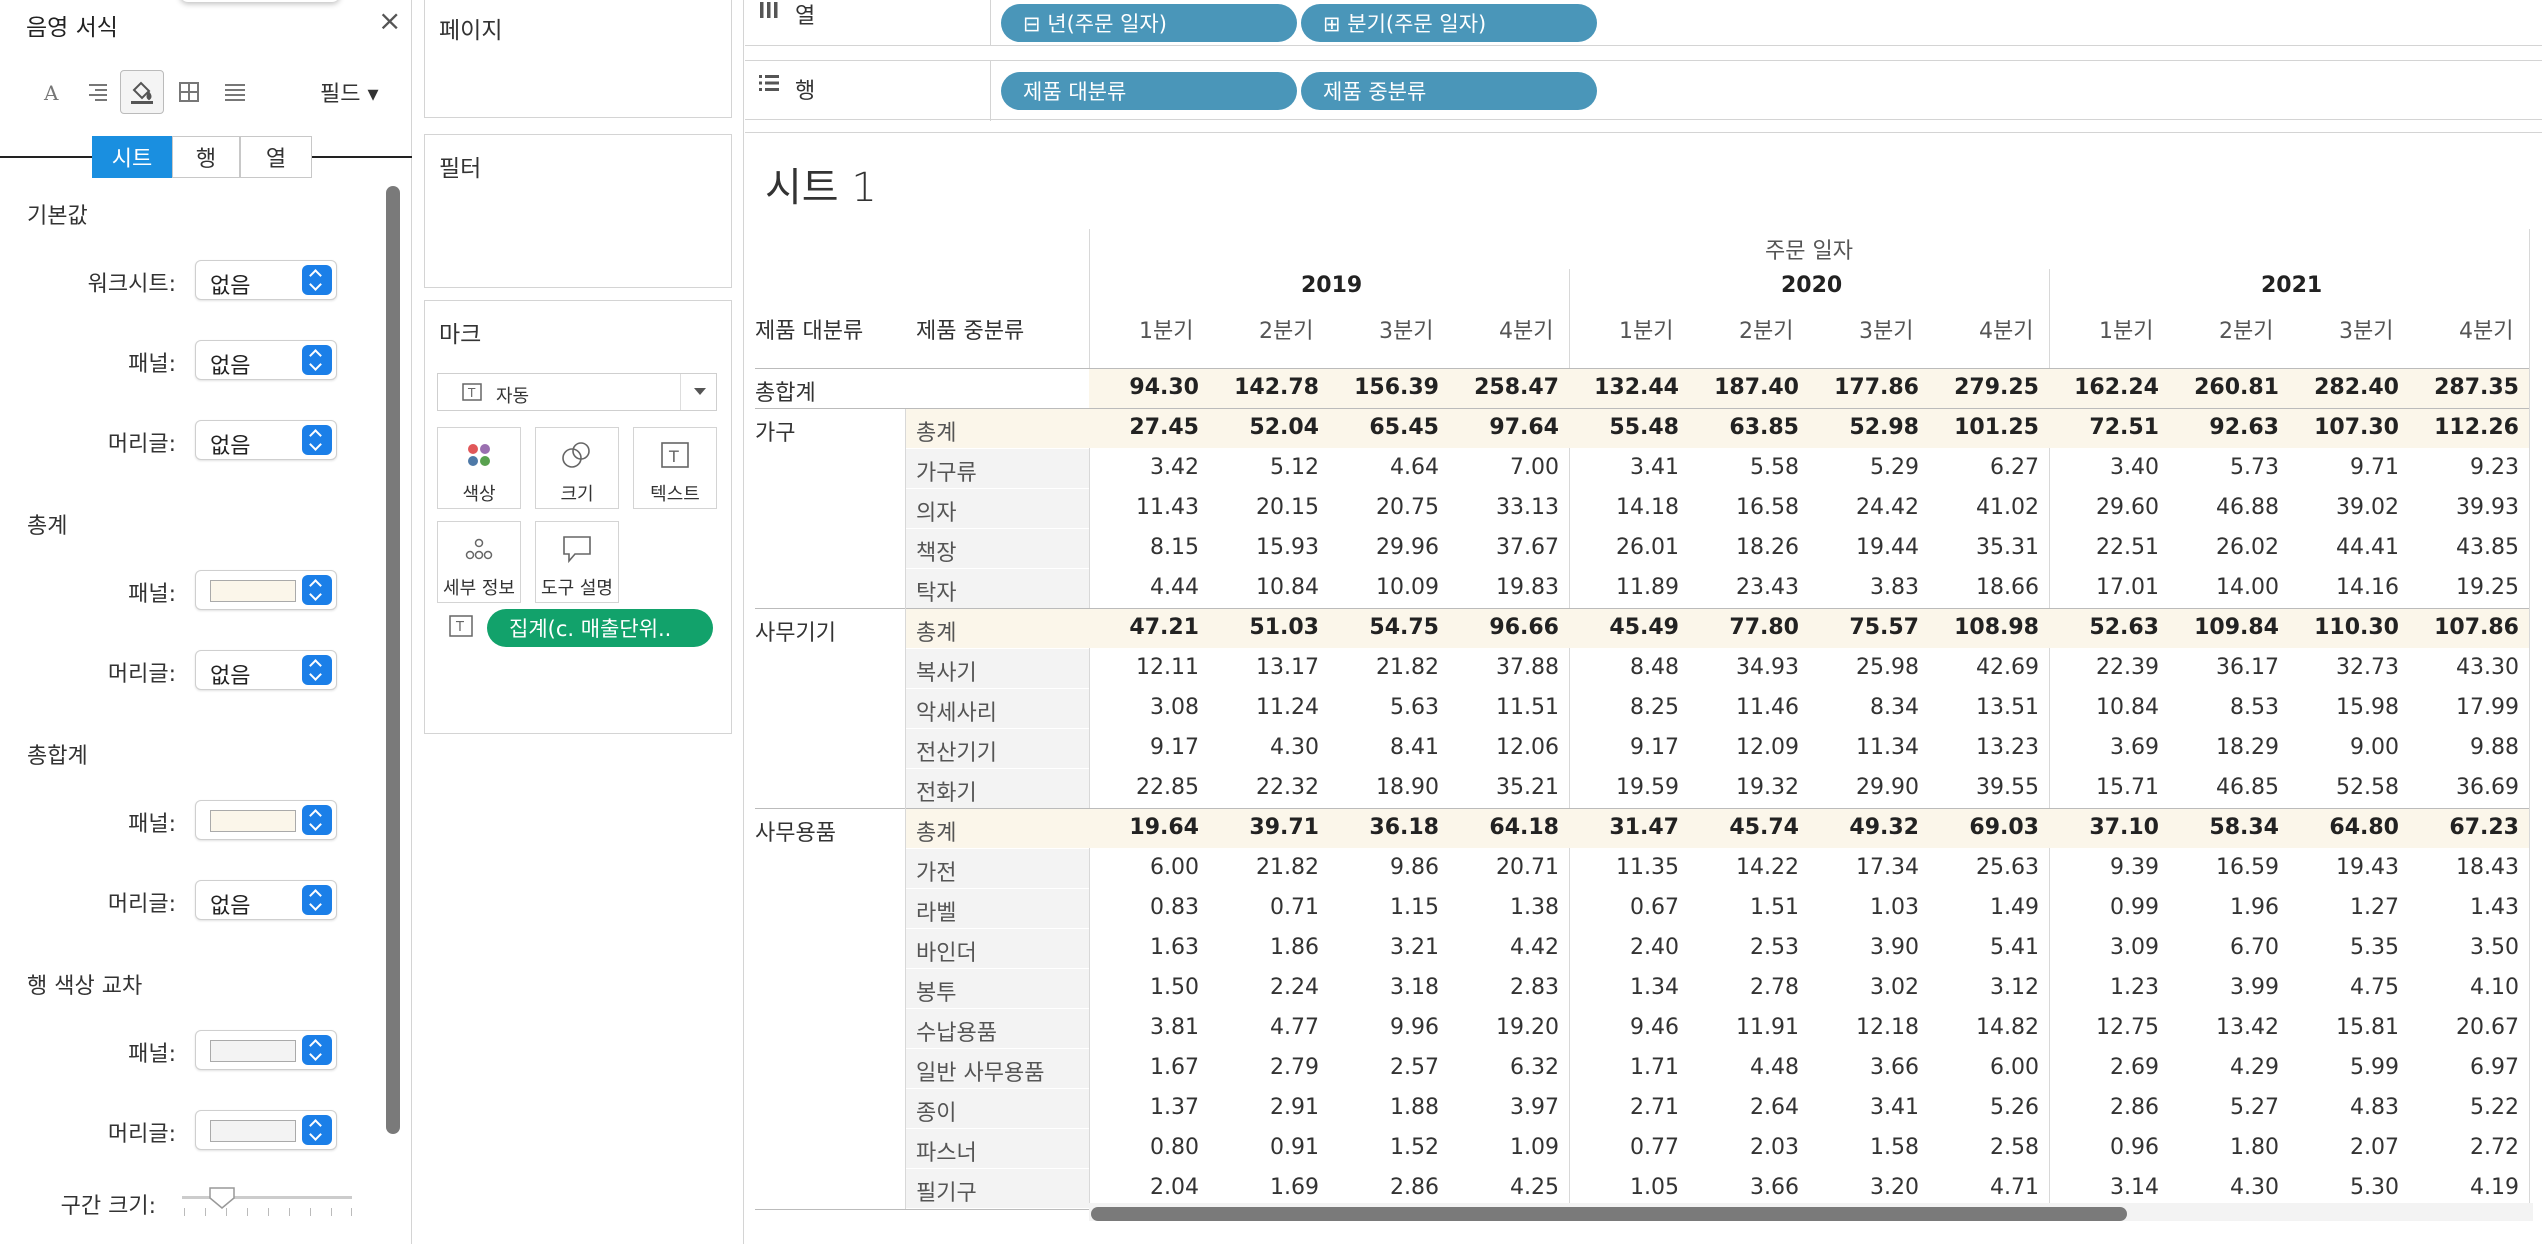  Describe the element at coordinates (222, 1198) in the screenshot. I see `band-size-slider-thumb` at that location.